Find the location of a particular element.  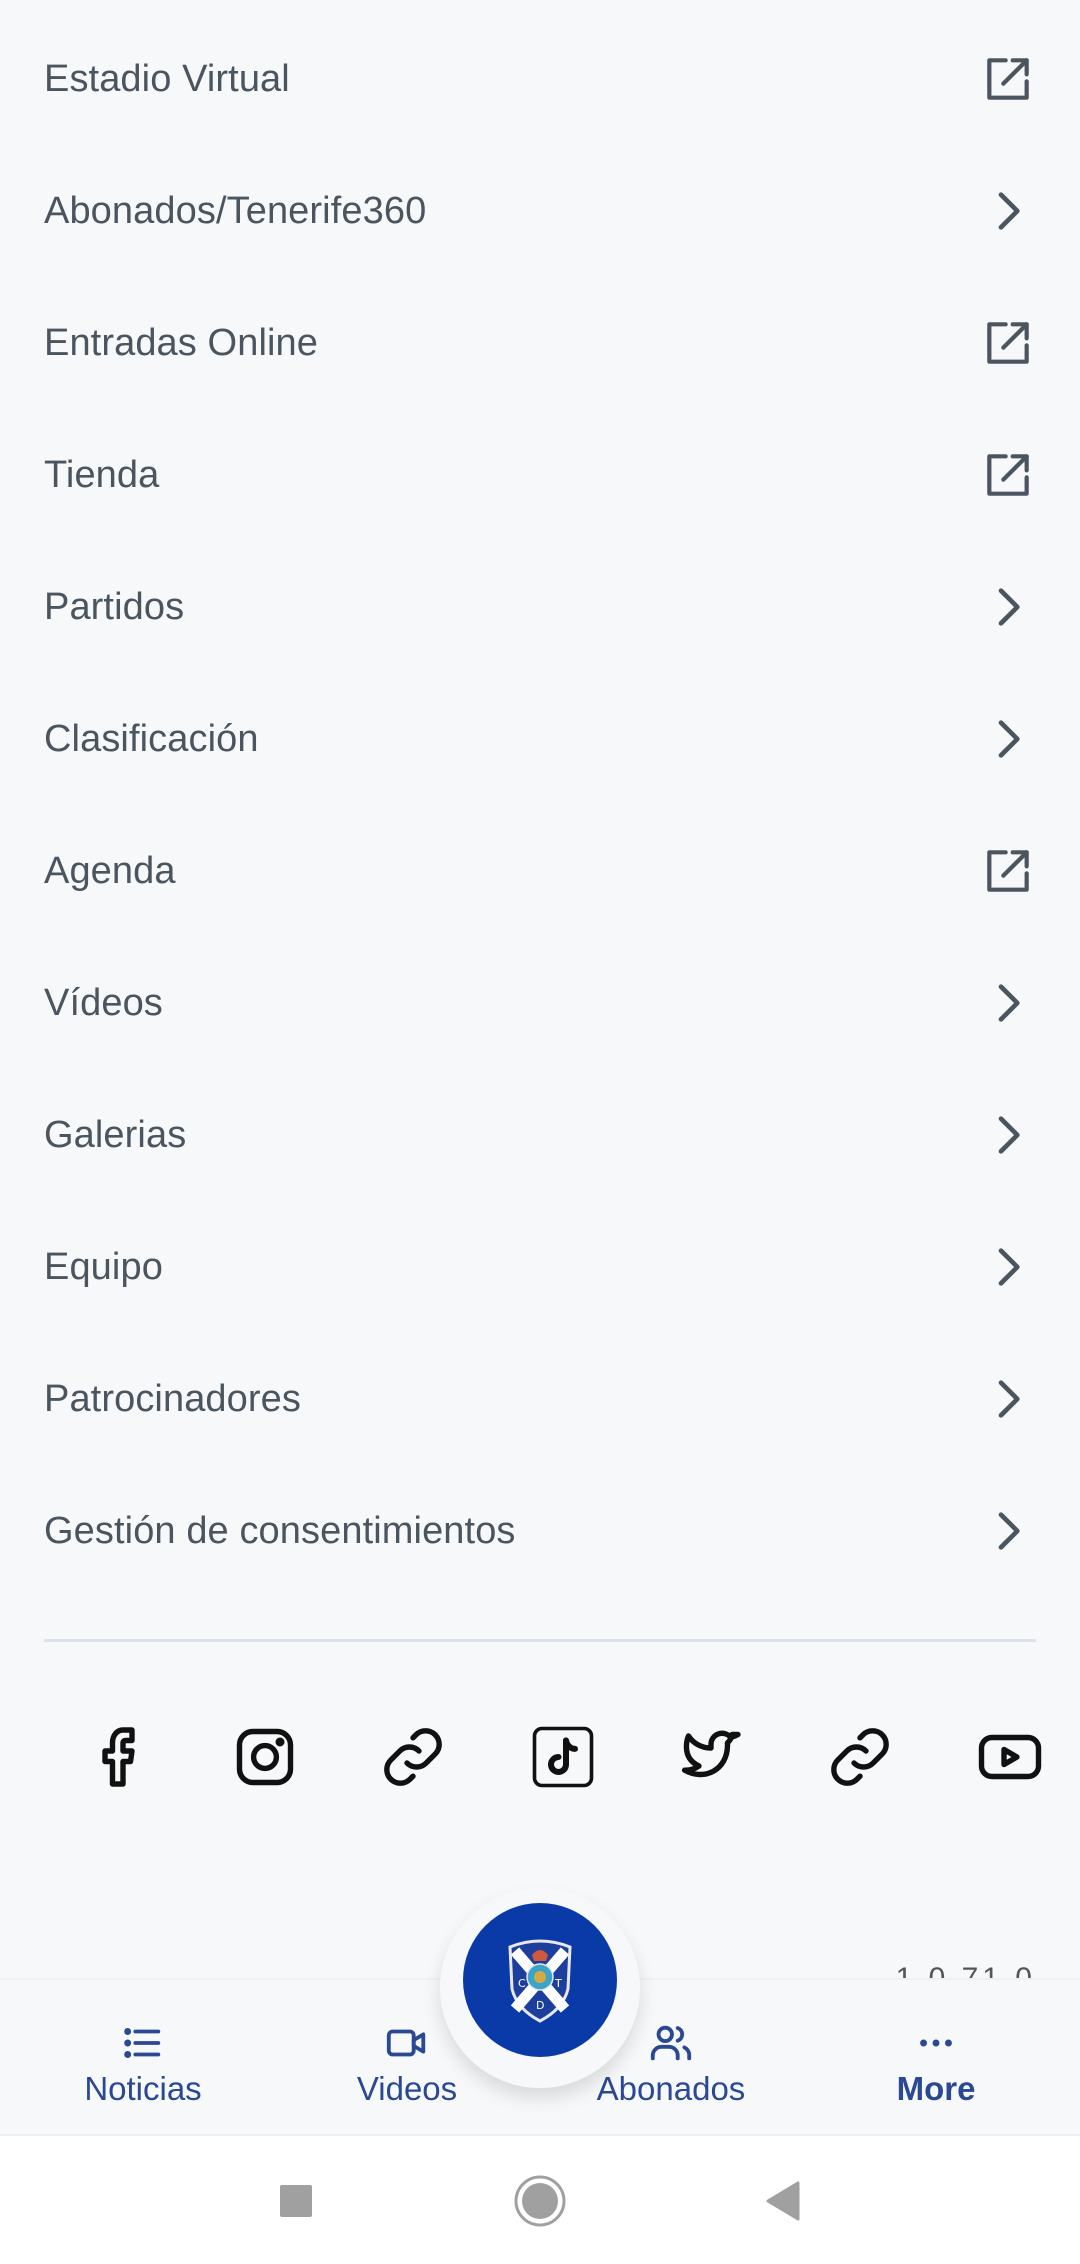

more-dots-icon is located at coordinates (936, 2043).